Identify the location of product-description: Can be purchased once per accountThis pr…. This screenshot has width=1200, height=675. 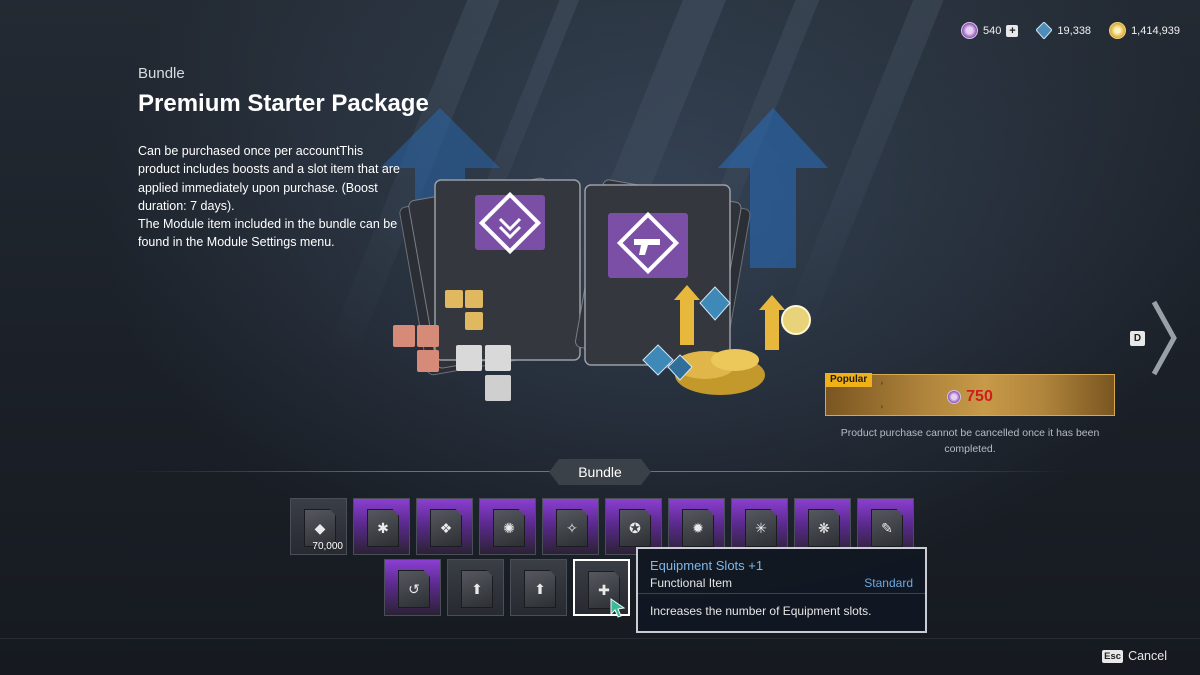
(269, 197).